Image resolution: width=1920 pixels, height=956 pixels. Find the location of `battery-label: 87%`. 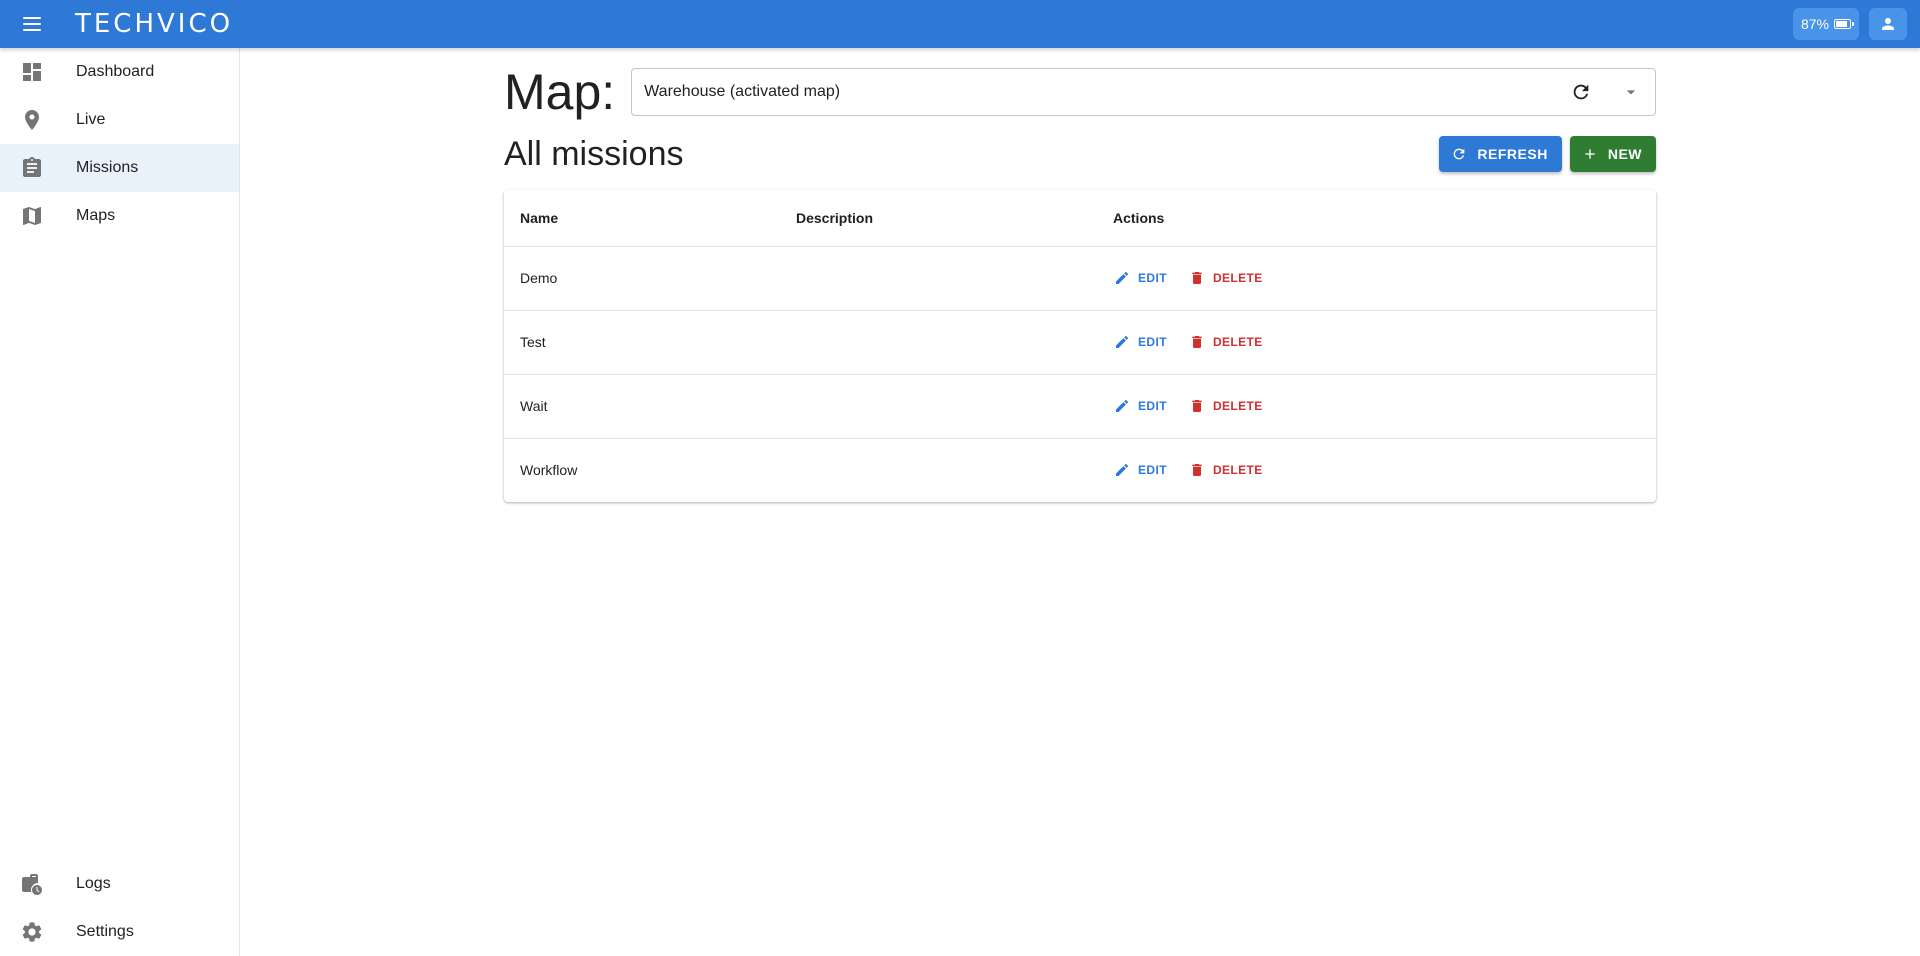

battery-label: 87% is located at coordinates (1814, 24).